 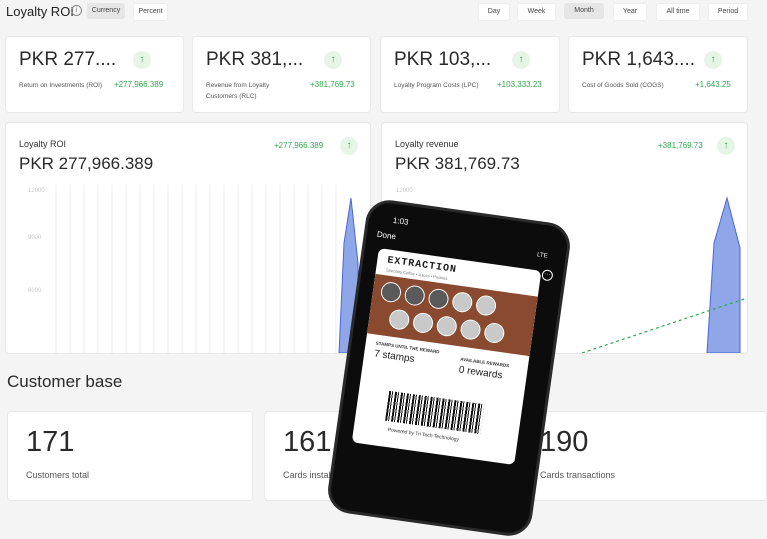 I want to click on customer-card-transactions: 190 Cards transactions, so click(x=644, y=456).